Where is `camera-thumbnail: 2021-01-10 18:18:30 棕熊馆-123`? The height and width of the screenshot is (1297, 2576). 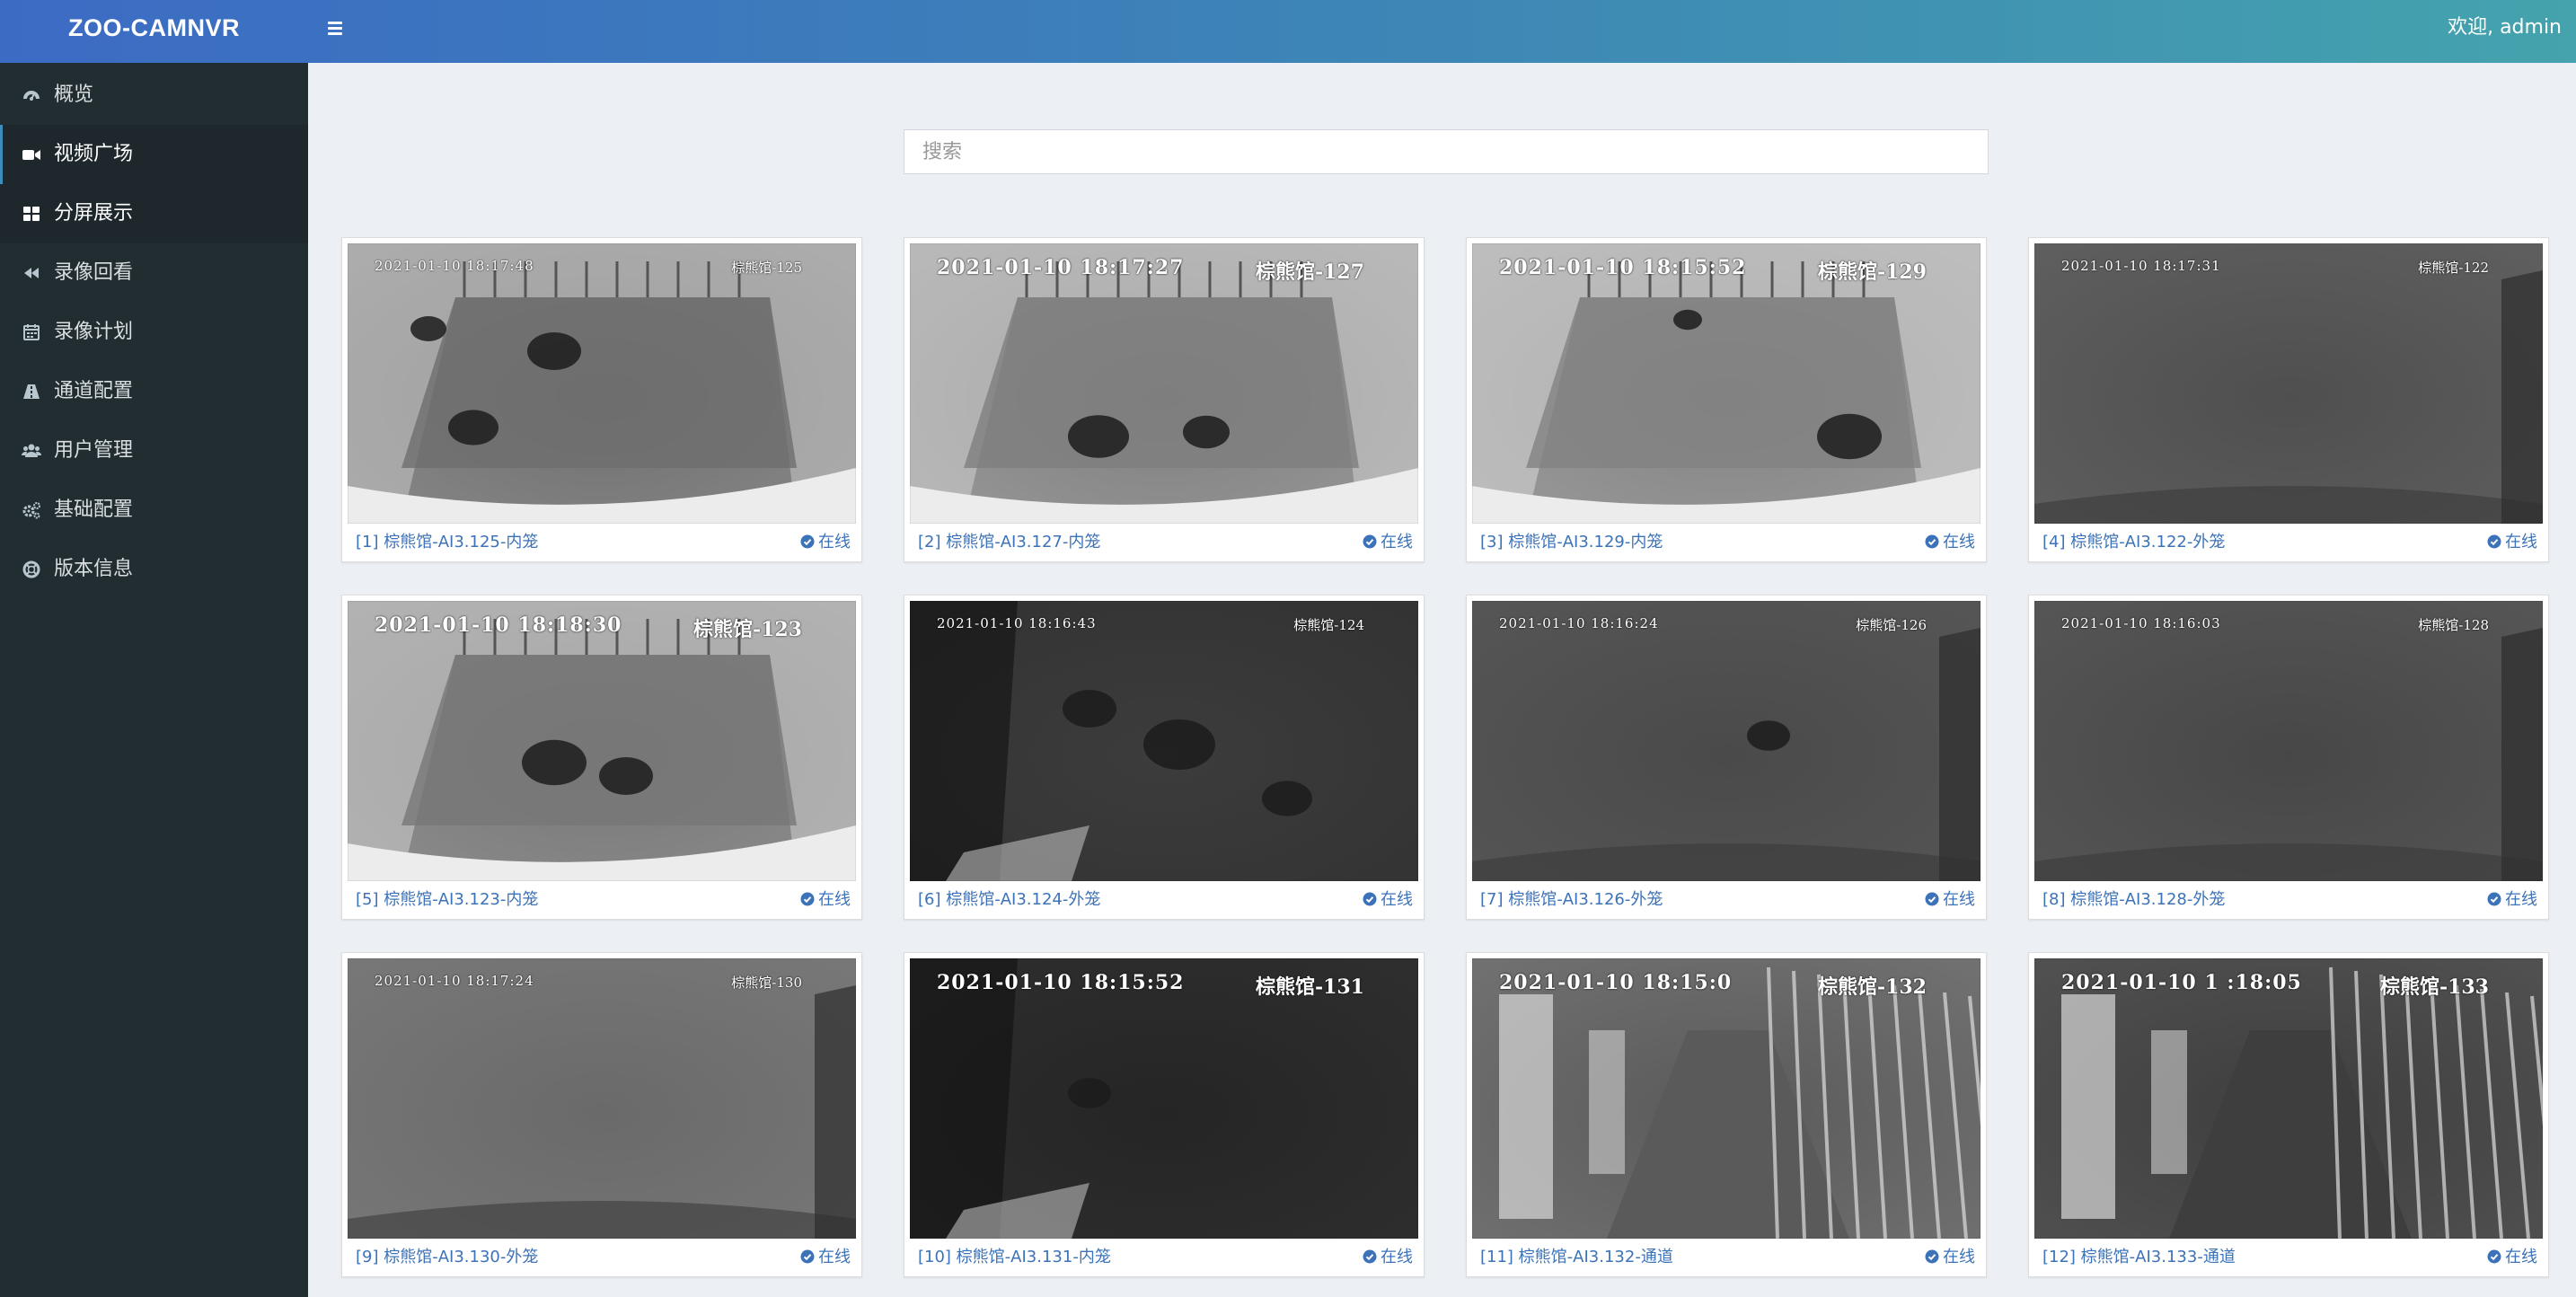 camera-thumbnail: 2021-01-10 18:18:30 棕熊馆-123 is located at coordinates (602, 741).